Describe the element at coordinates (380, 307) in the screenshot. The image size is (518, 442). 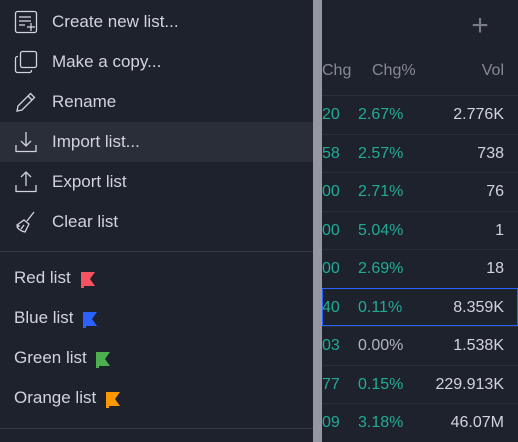
I see `cell-chg-pct: 0.11%` at that location.